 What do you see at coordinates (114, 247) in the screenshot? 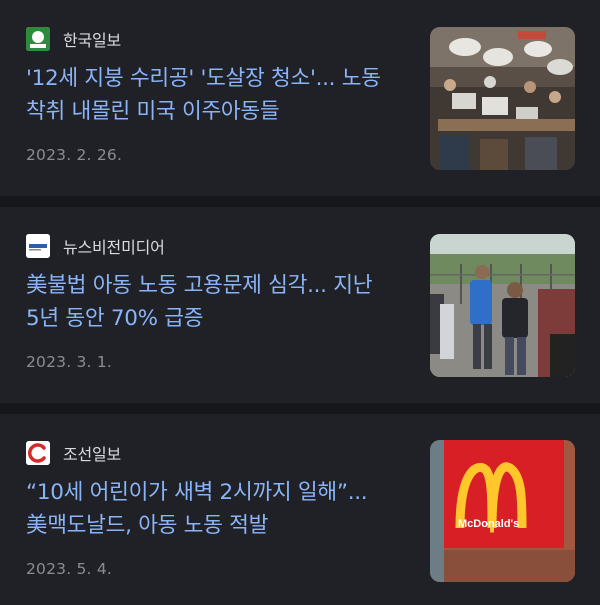
I see `source-name: 뉴스비전미디어` at bounding box center [114, 247].